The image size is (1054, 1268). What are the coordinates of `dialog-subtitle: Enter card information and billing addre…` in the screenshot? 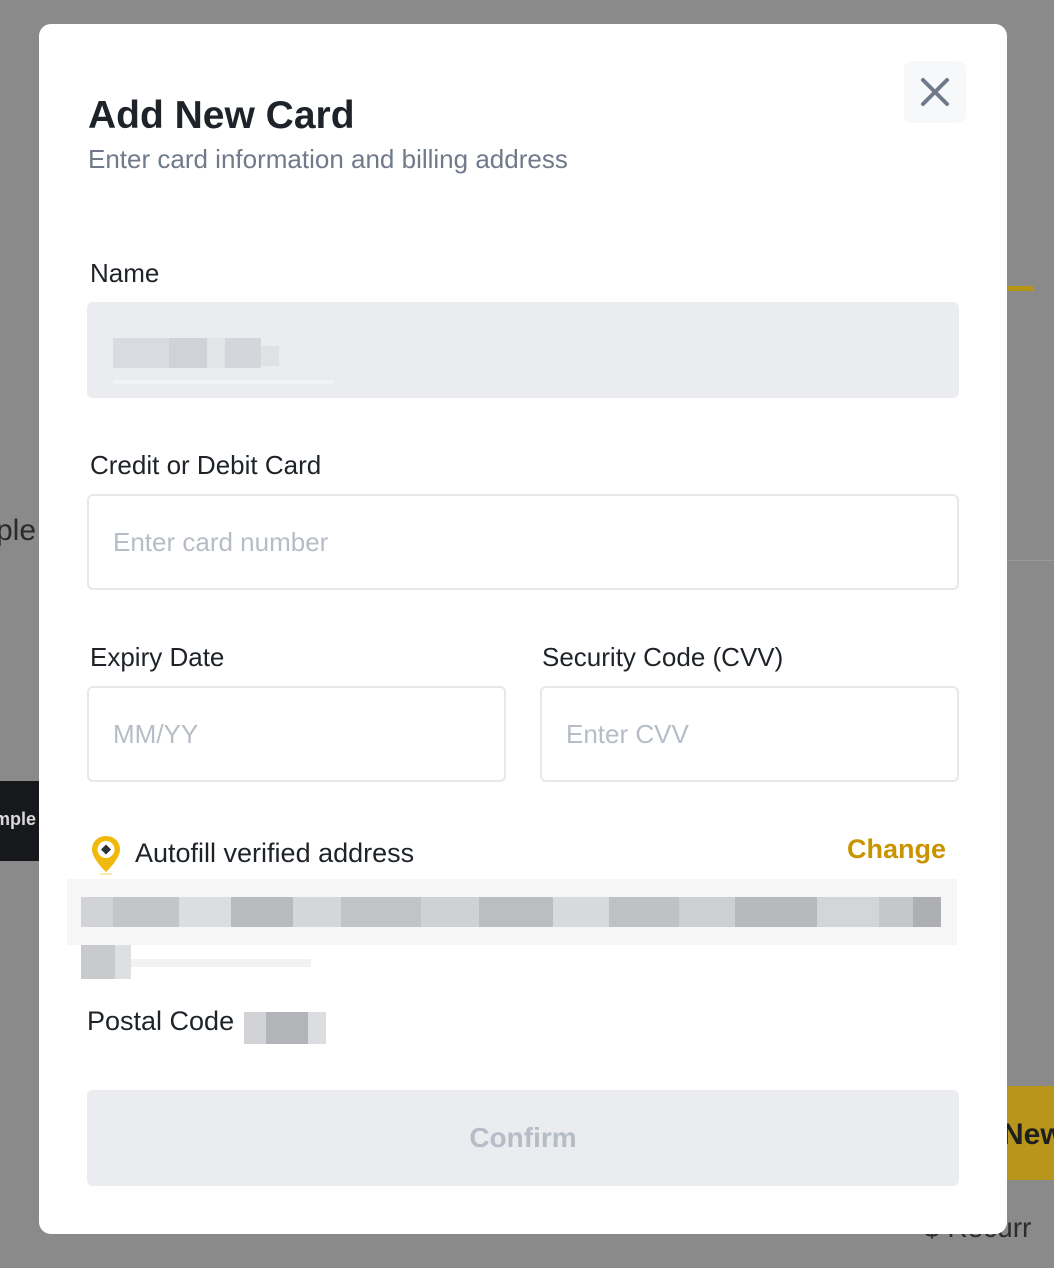 It's located at (328, 159).